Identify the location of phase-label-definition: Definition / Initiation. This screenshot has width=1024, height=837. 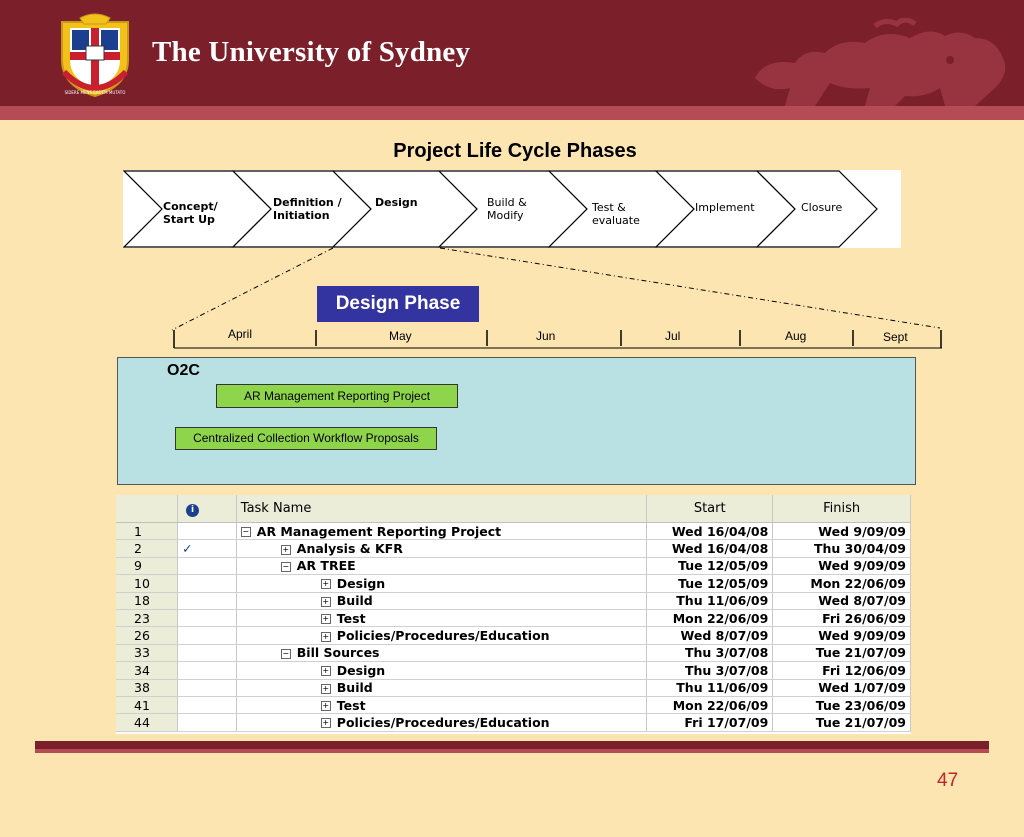
(307, 209).